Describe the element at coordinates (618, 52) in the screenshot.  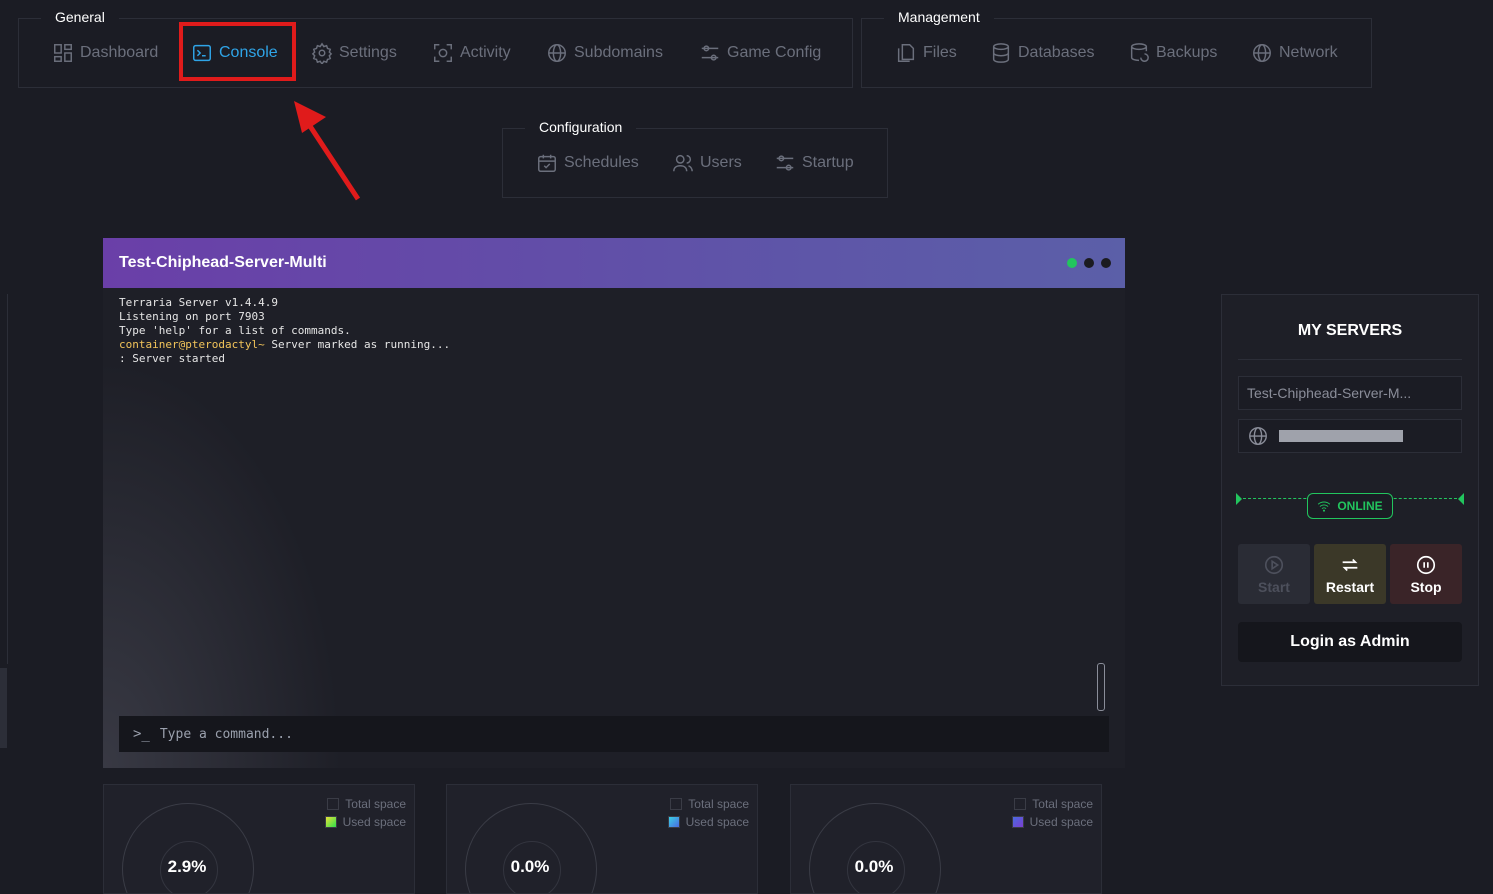
I see `nav-item-label: Subdomains` at that location.